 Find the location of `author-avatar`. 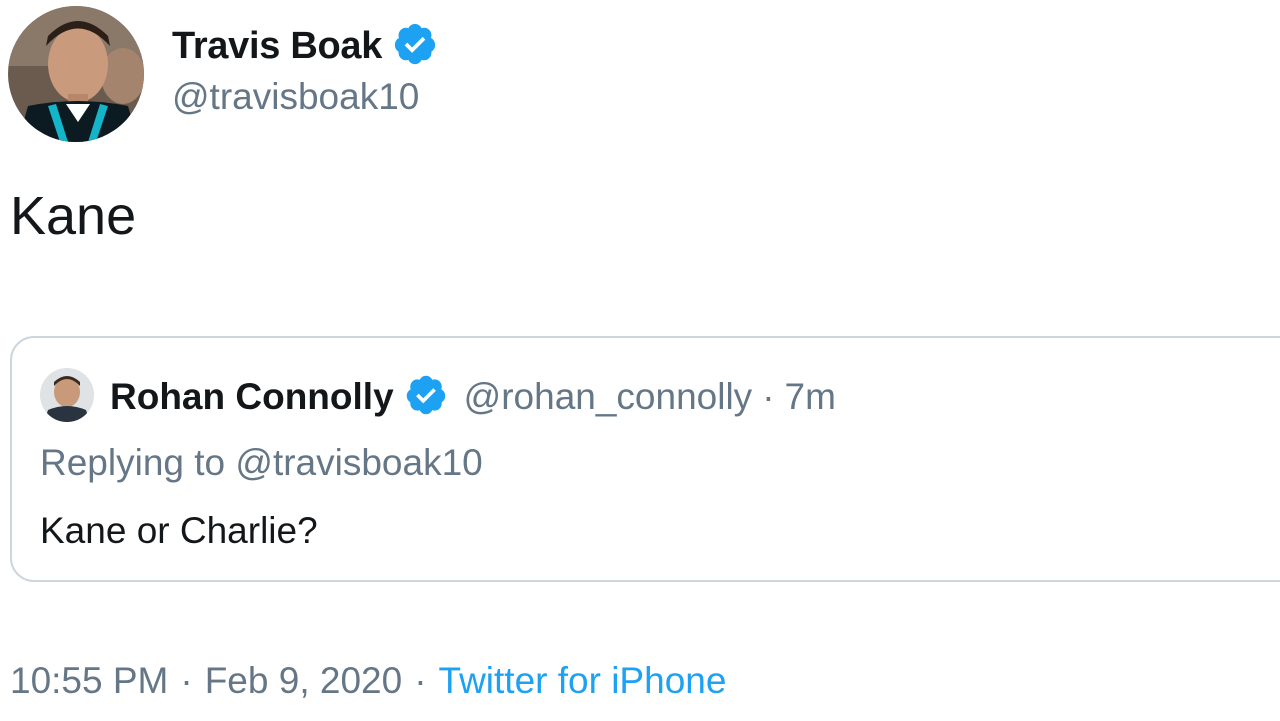

author-avatar is located at coordinates (76, 74).